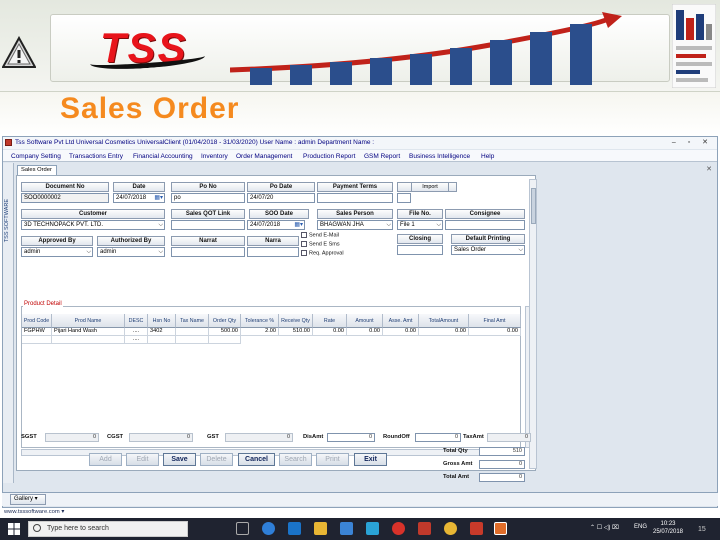  What do you see at coordinates (320, 528) in the screenshot?
I see `folder-icon` at bounding box center [320, 528].